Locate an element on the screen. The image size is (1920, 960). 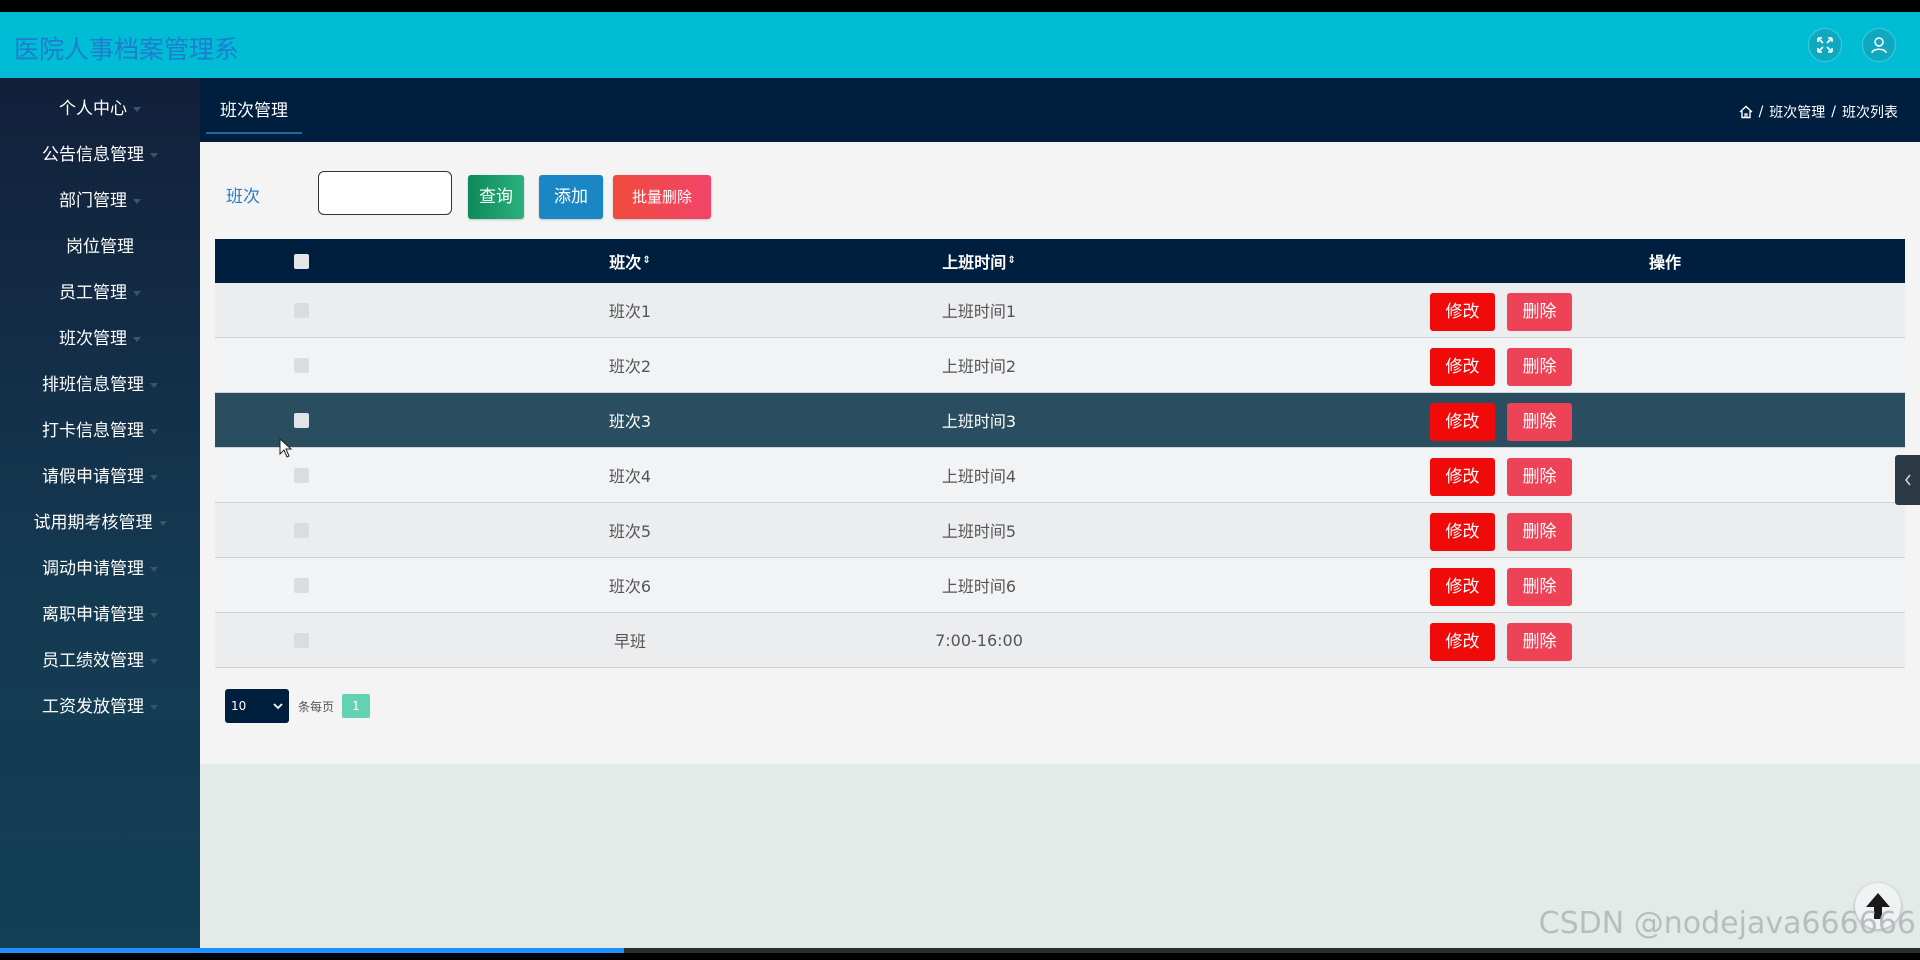
sidebar-item: 离职申请管理 is located at coordinates (100, 615).